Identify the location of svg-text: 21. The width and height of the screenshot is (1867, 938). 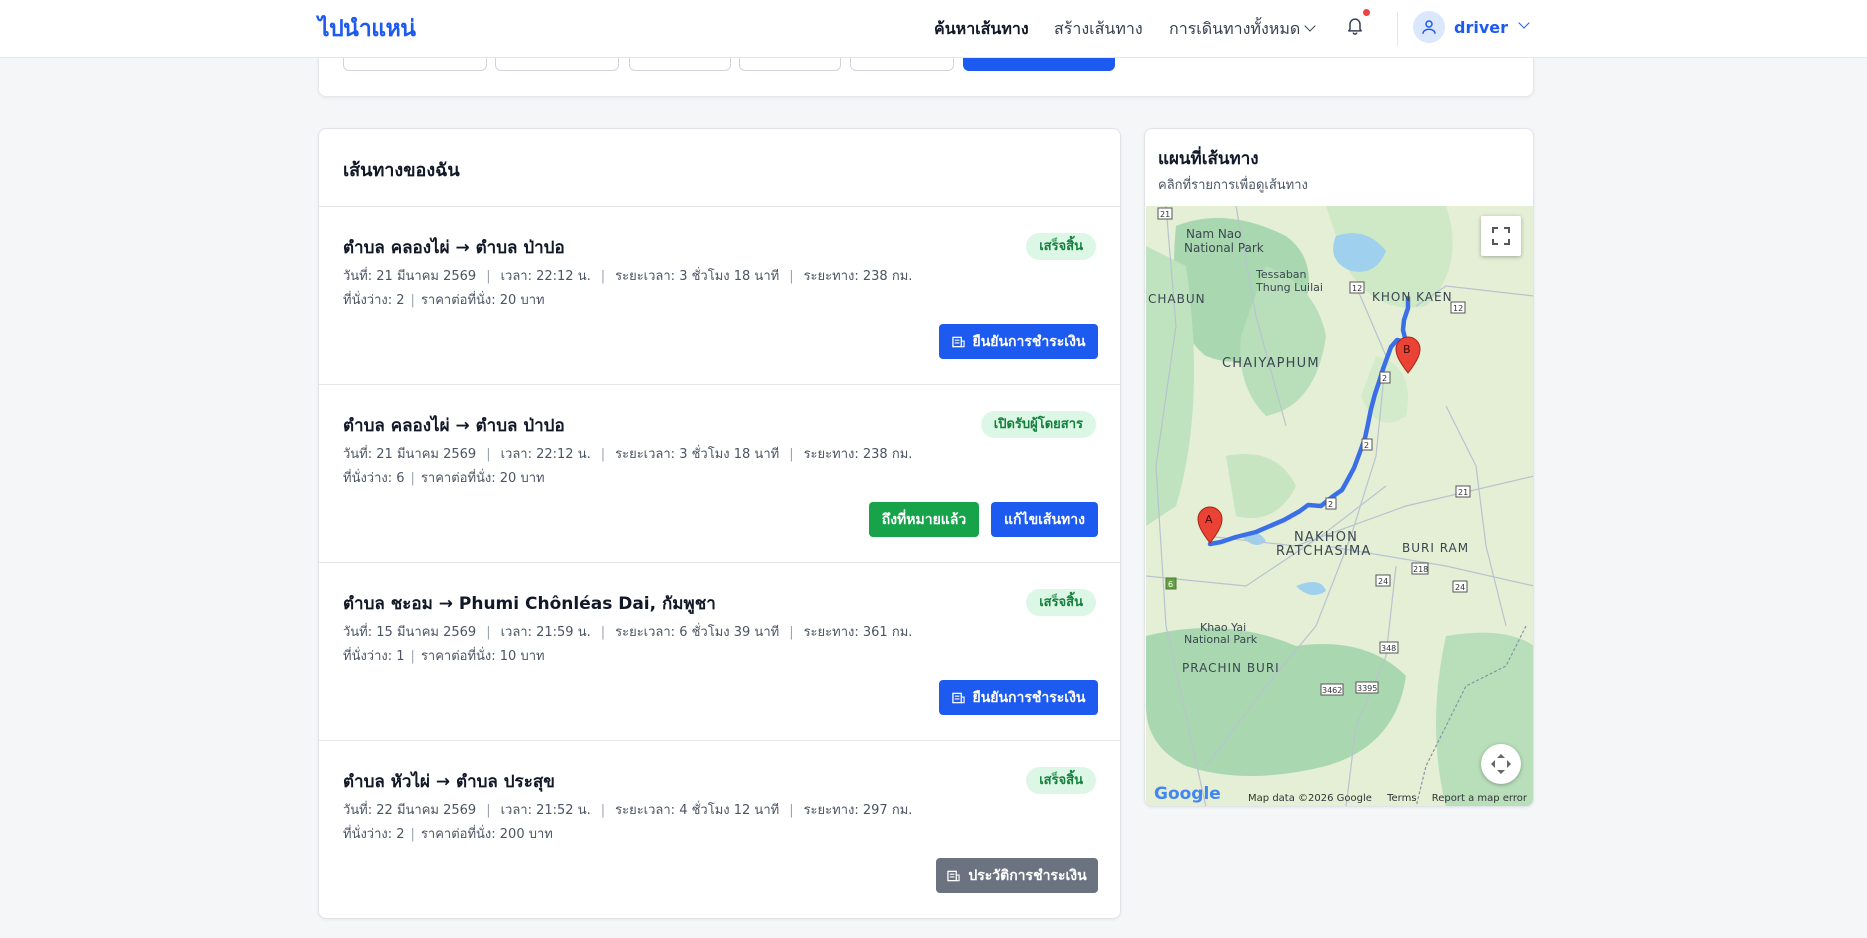
(1165, 214).